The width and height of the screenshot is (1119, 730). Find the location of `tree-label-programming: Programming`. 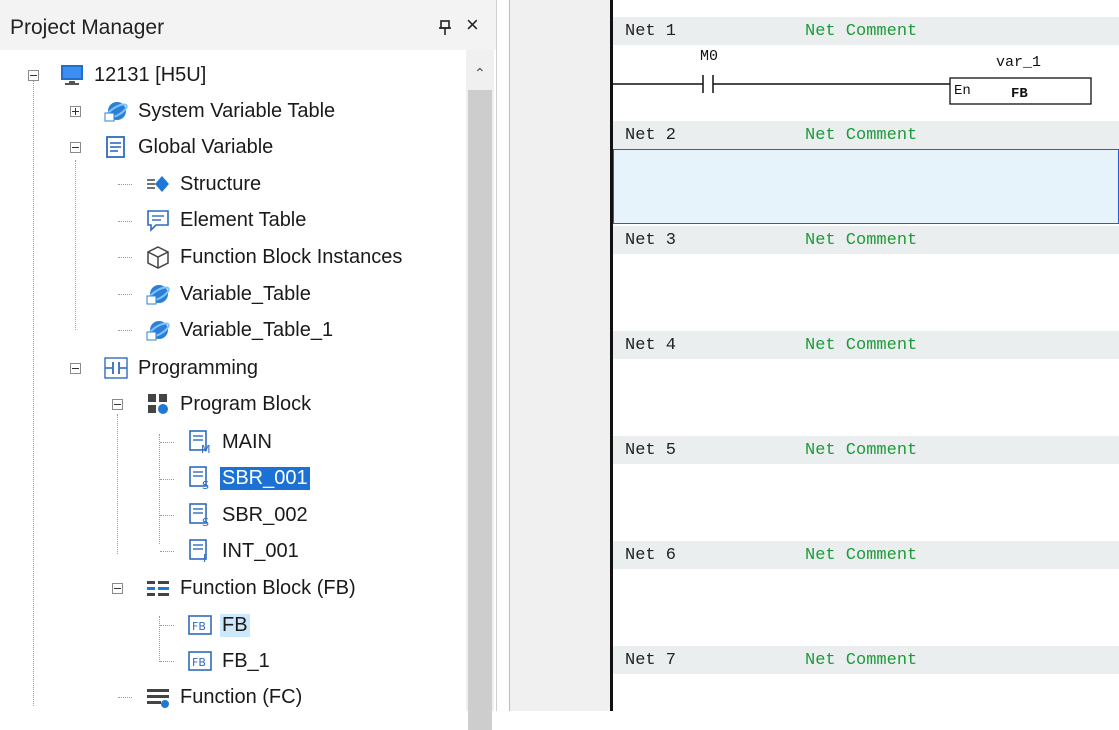

tree-label-programming: Programming is located at coordinates (198, 367).